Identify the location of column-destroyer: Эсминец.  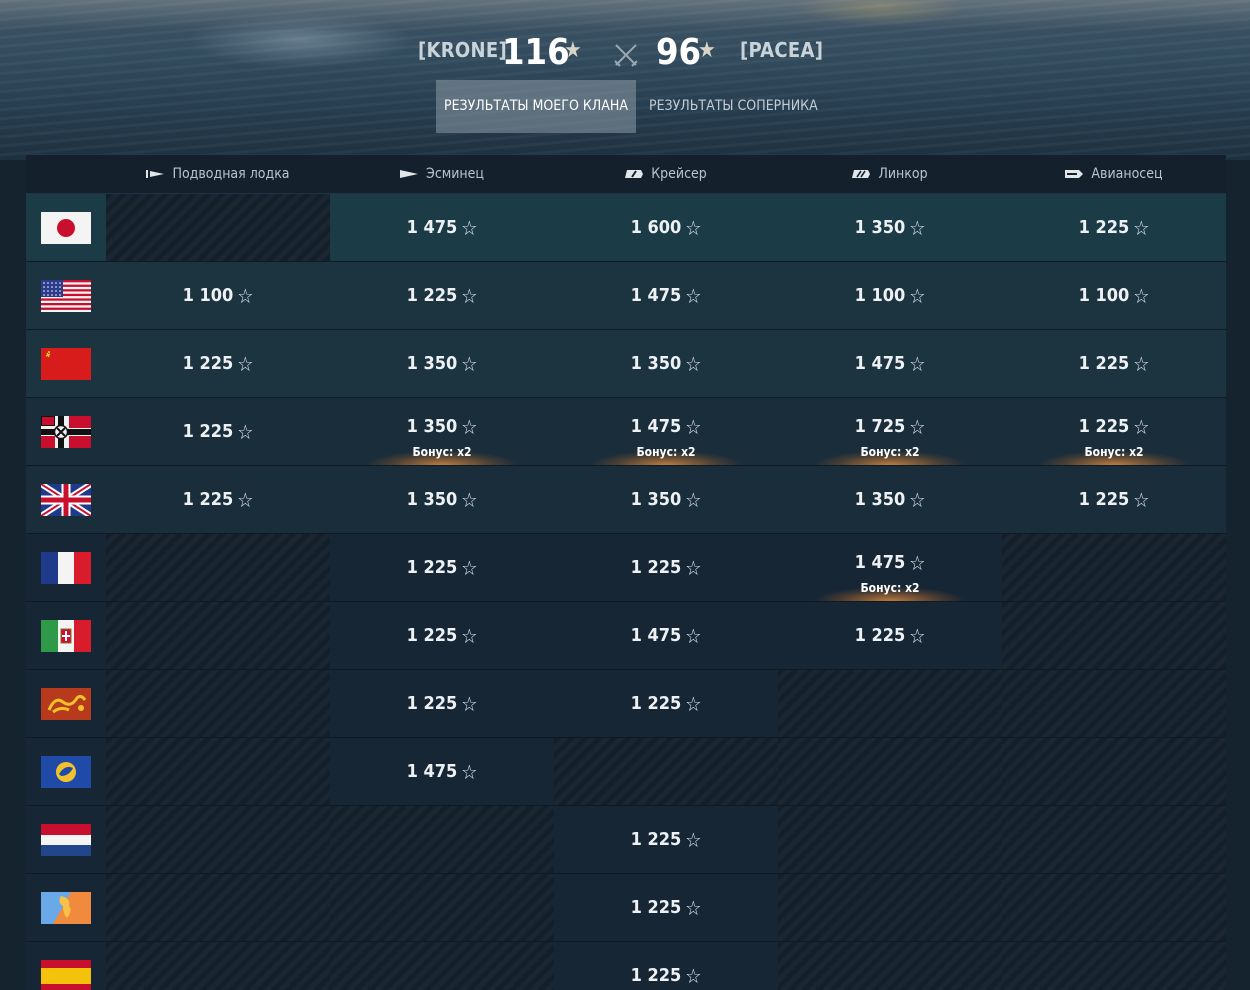
(442, 174).